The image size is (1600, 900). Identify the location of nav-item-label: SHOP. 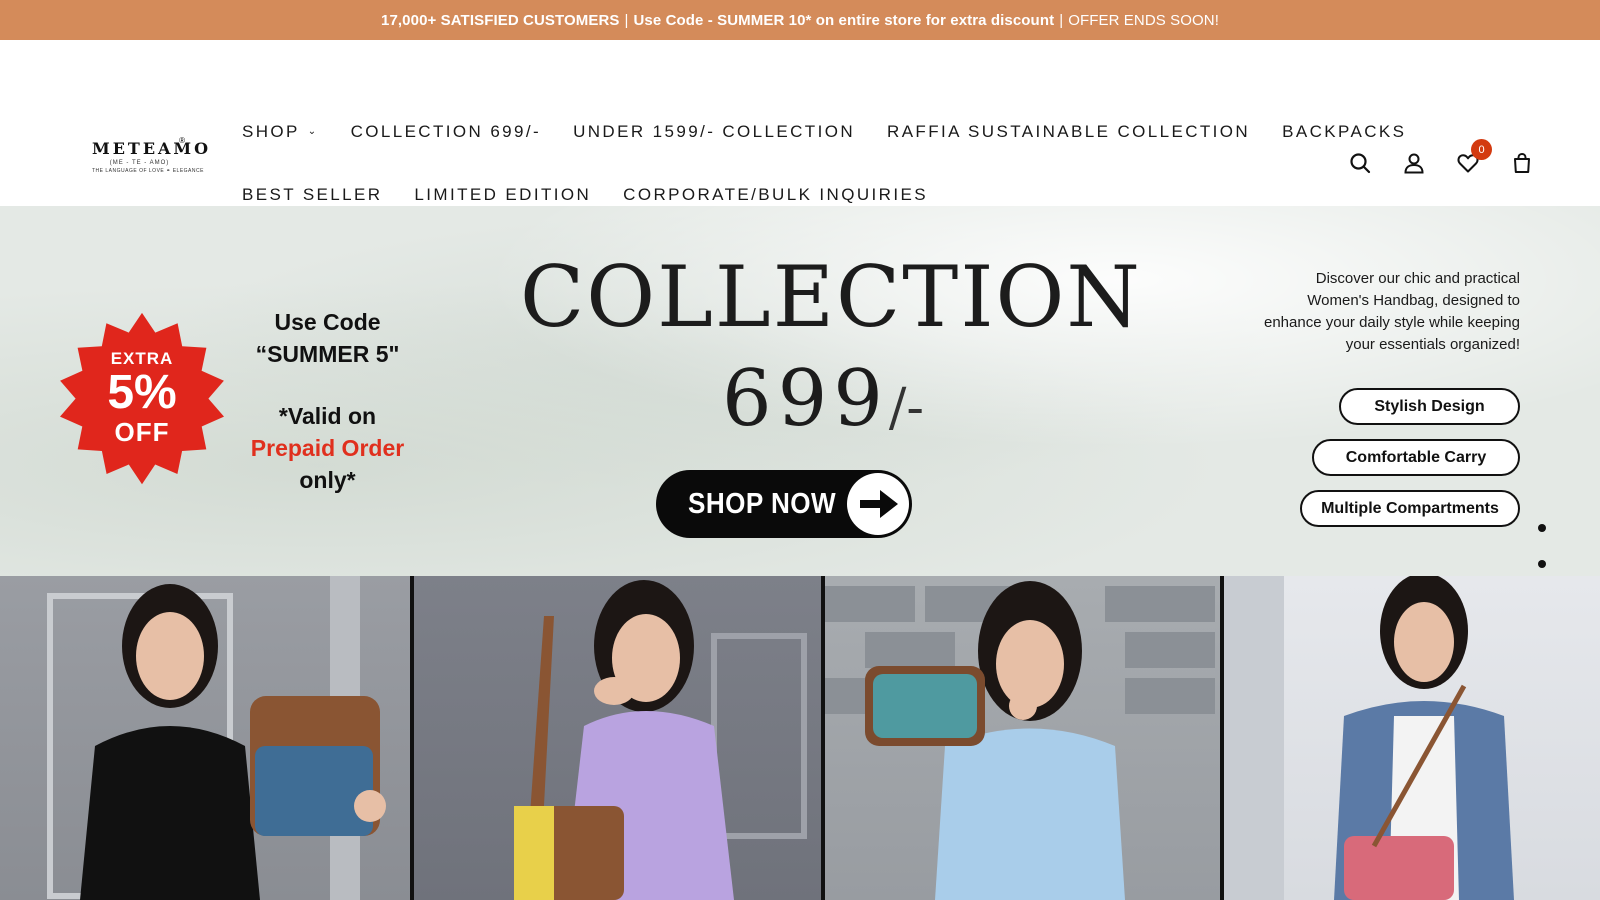
(271, 131).